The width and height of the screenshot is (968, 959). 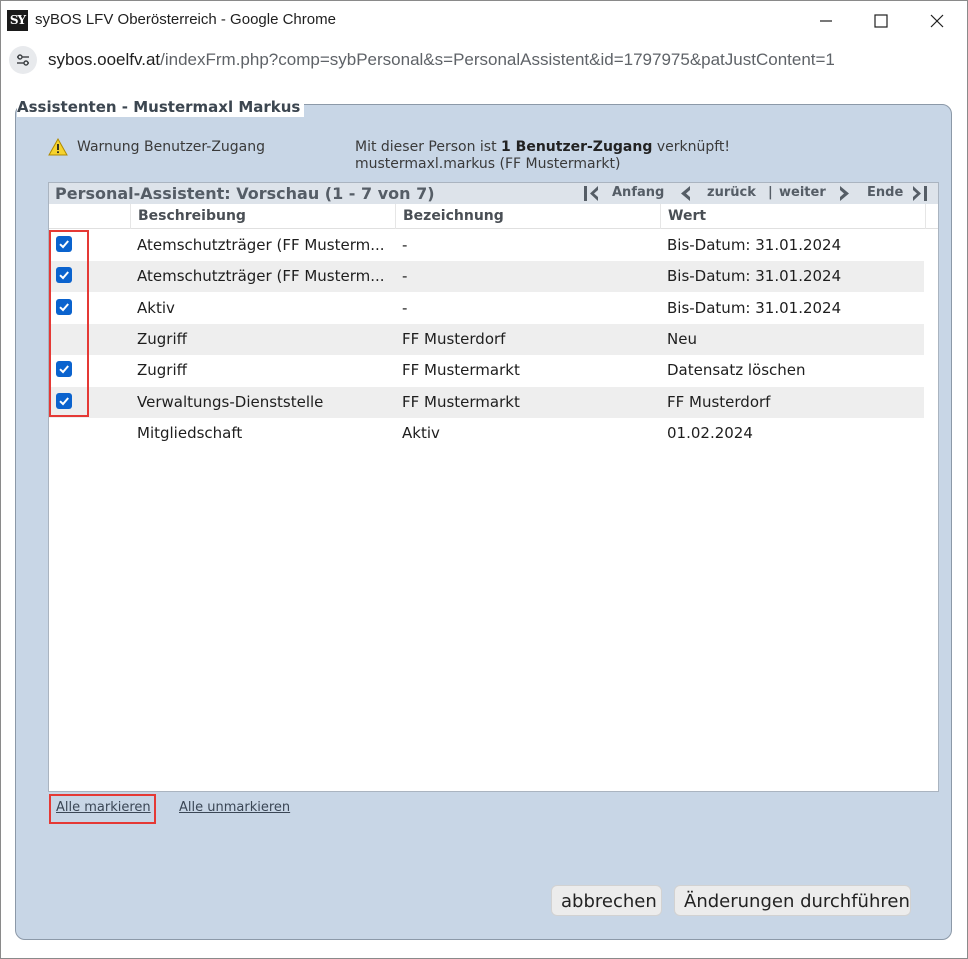 I want to click on tune-icon, so click(x=23, y=60).